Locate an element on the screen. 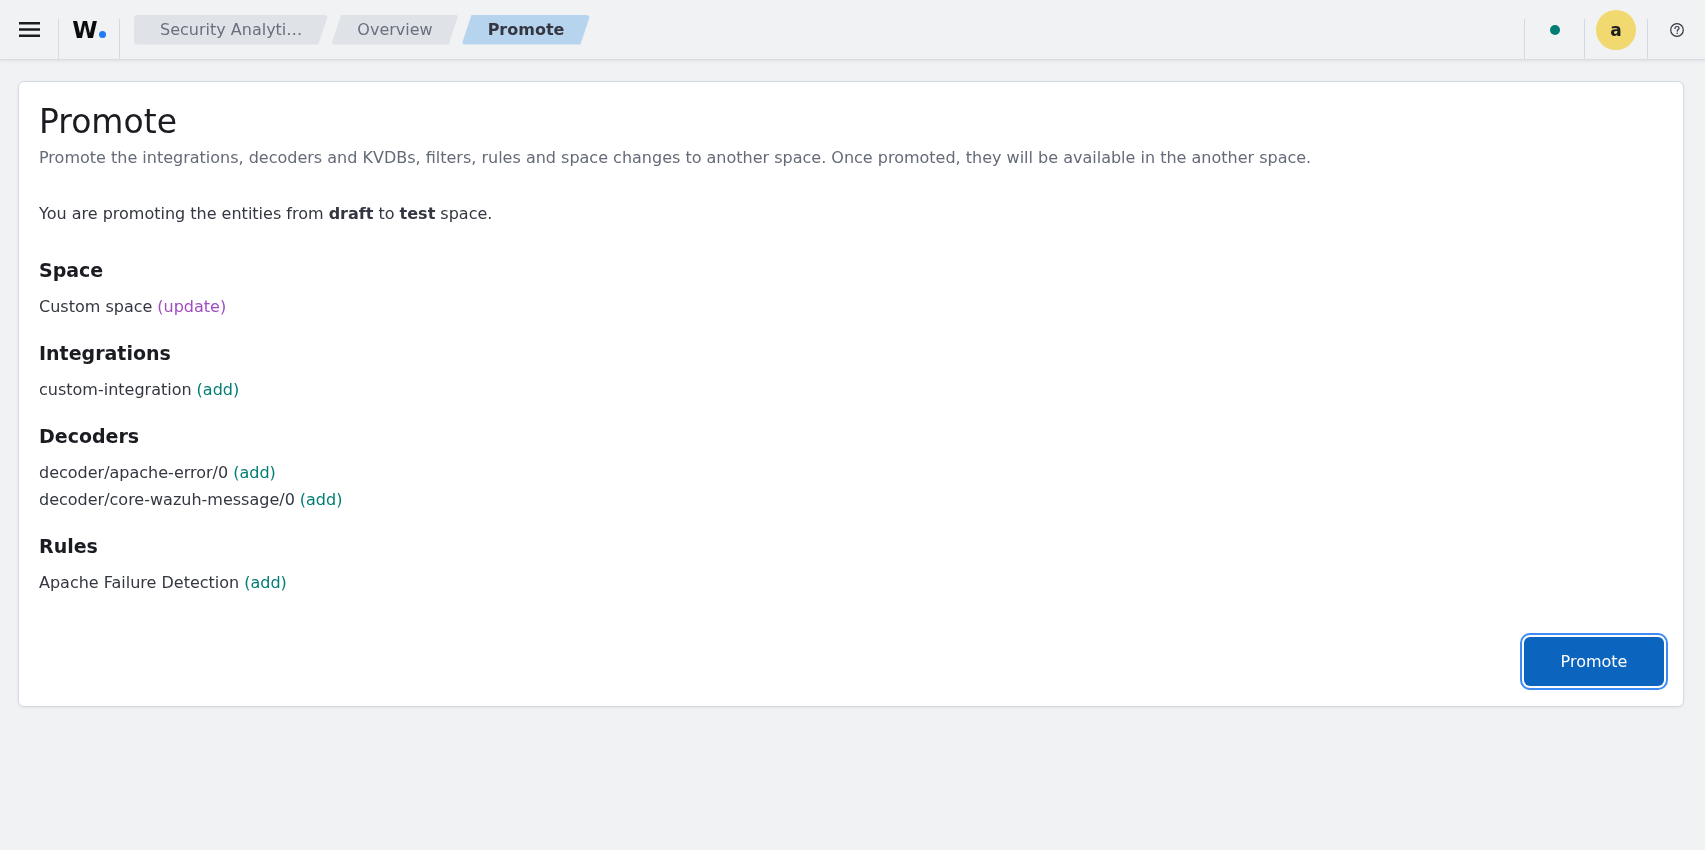 This screenshot has height=850, width=1705. status-dot-icon is located at coordinates (1554, 29).